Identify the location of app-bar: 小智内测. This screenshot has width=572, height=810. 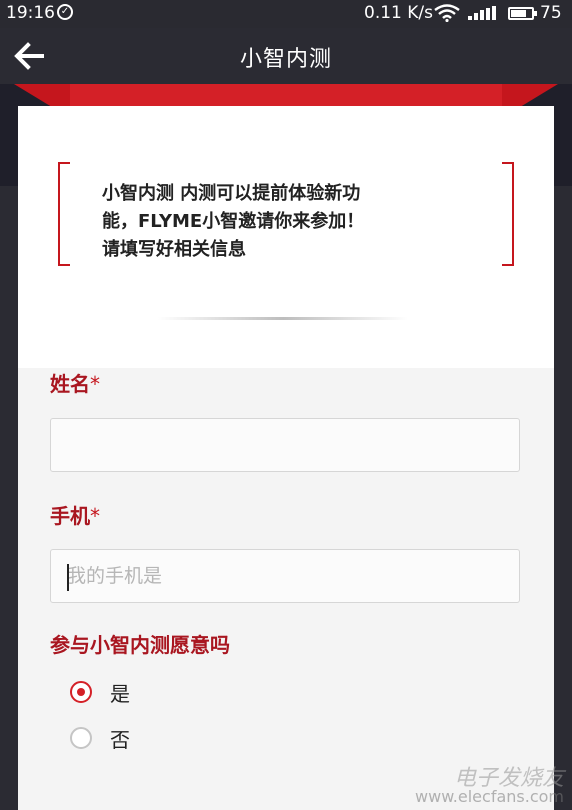
(286, 56).